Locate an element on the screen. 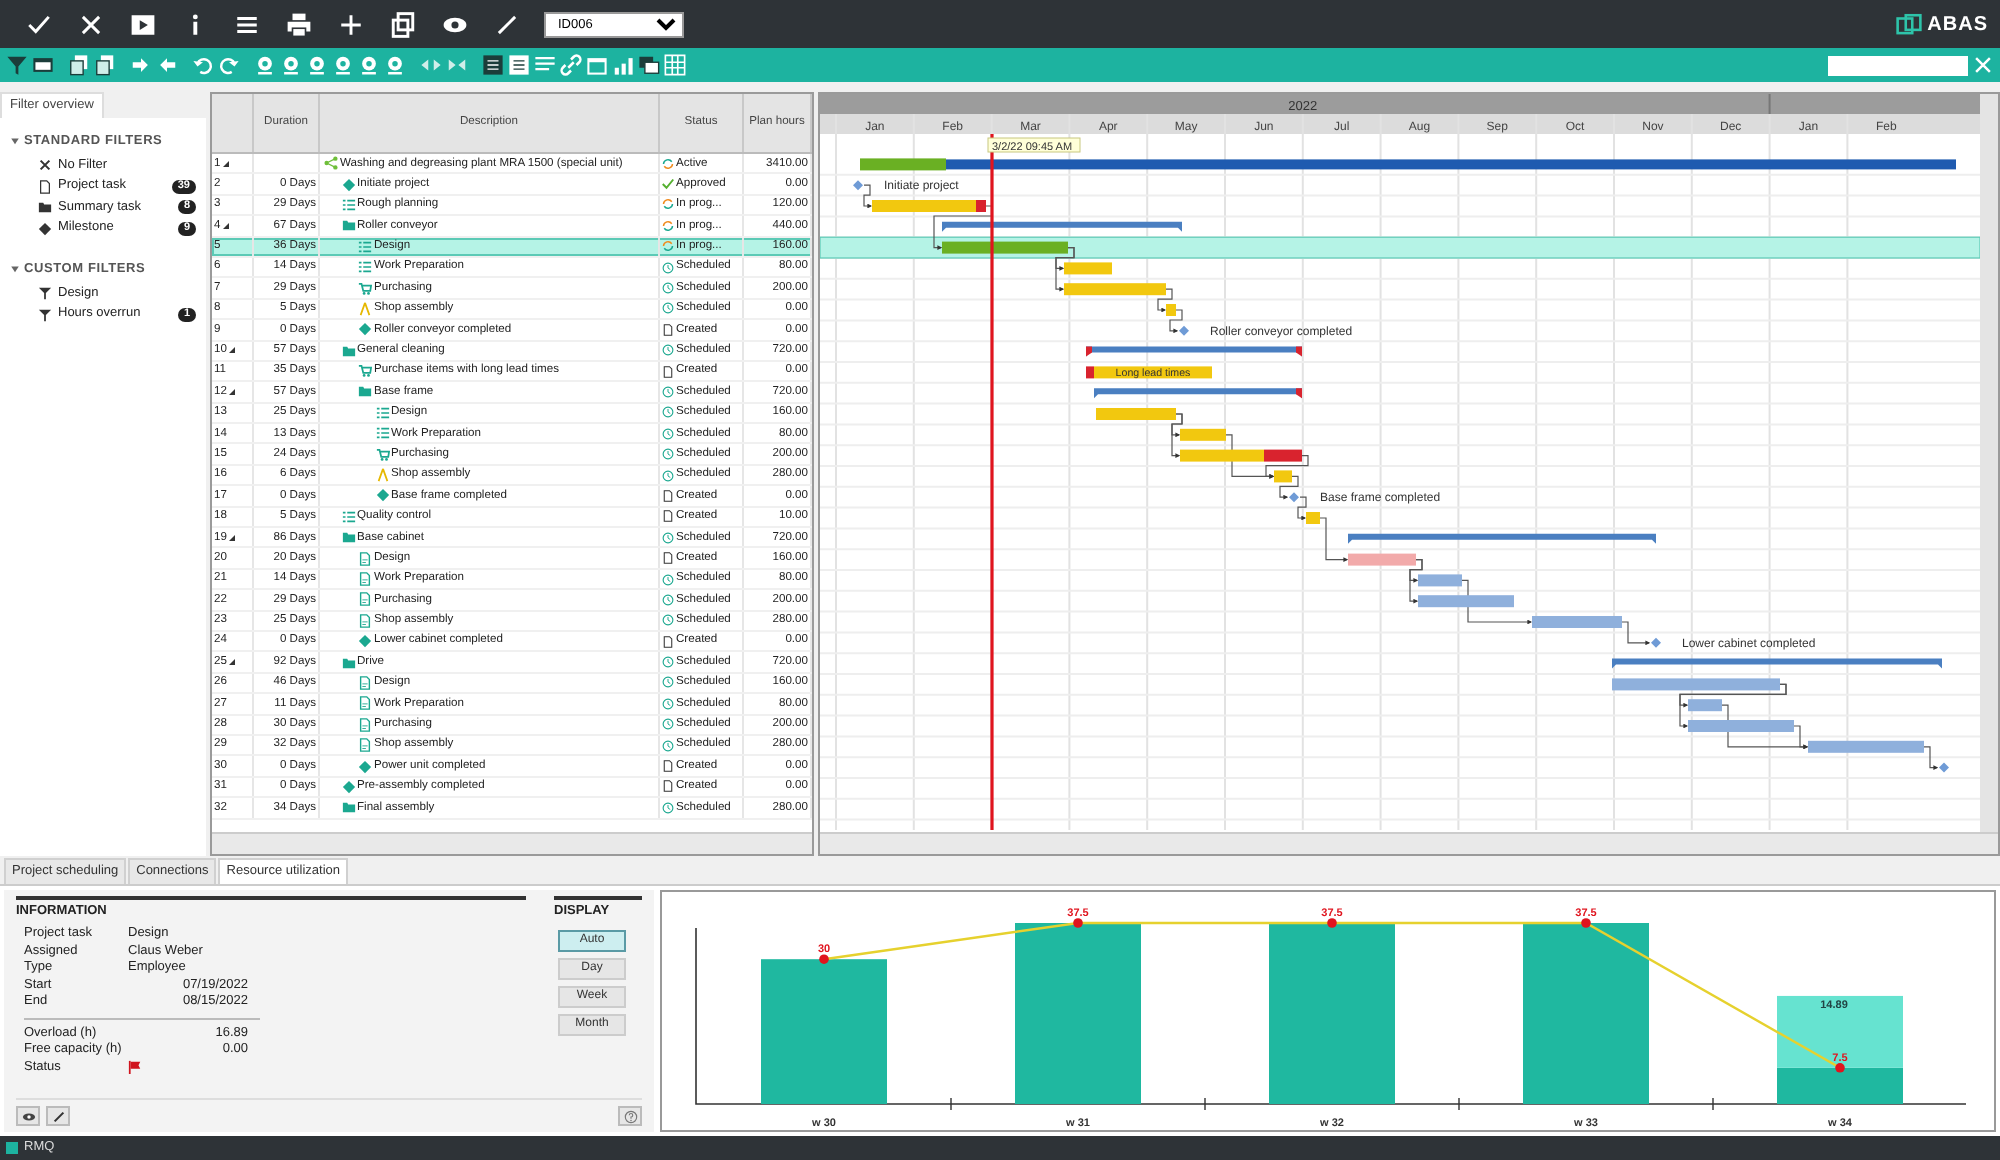 The width and height of the screenshot is (2000, 1160). search-field is located at coordinates (1898, 65).